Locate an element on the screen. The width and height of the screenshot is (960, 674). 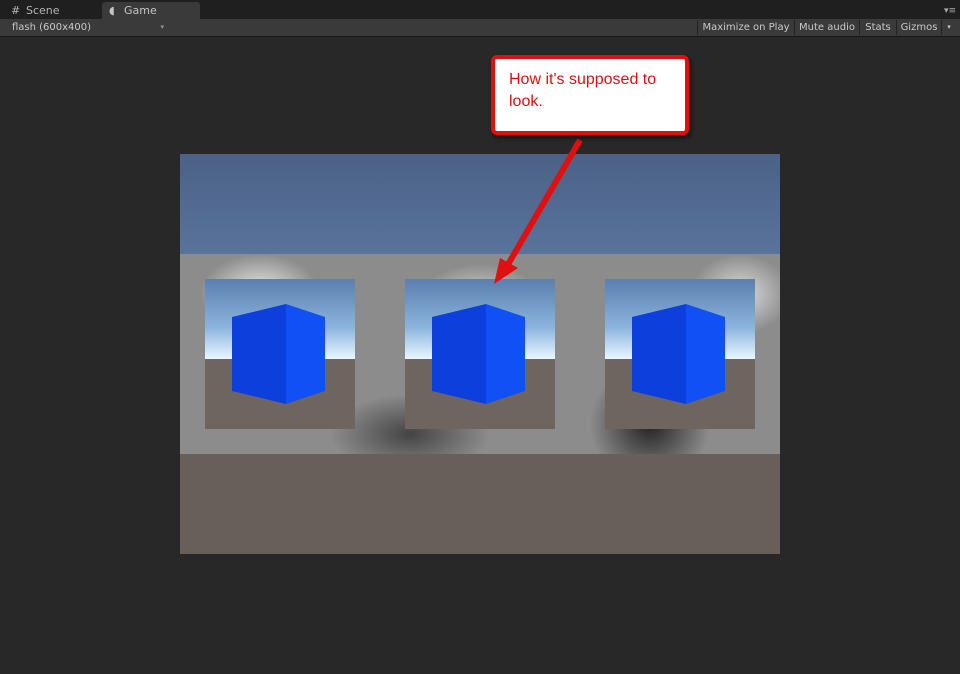
annotation-callout: How it's supposed to look. is located at coordinates (590, 95).